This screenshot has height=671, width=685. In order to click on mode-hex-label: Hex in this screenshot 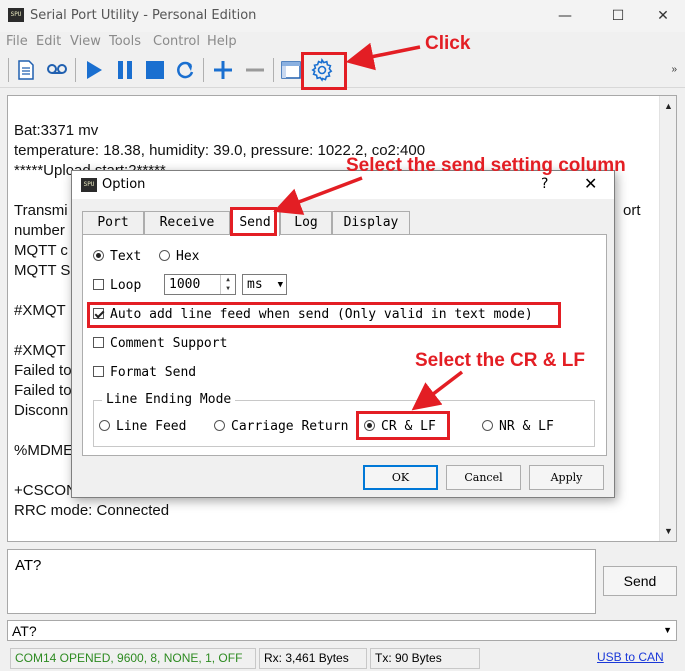, I will do `click(188, 256)`.